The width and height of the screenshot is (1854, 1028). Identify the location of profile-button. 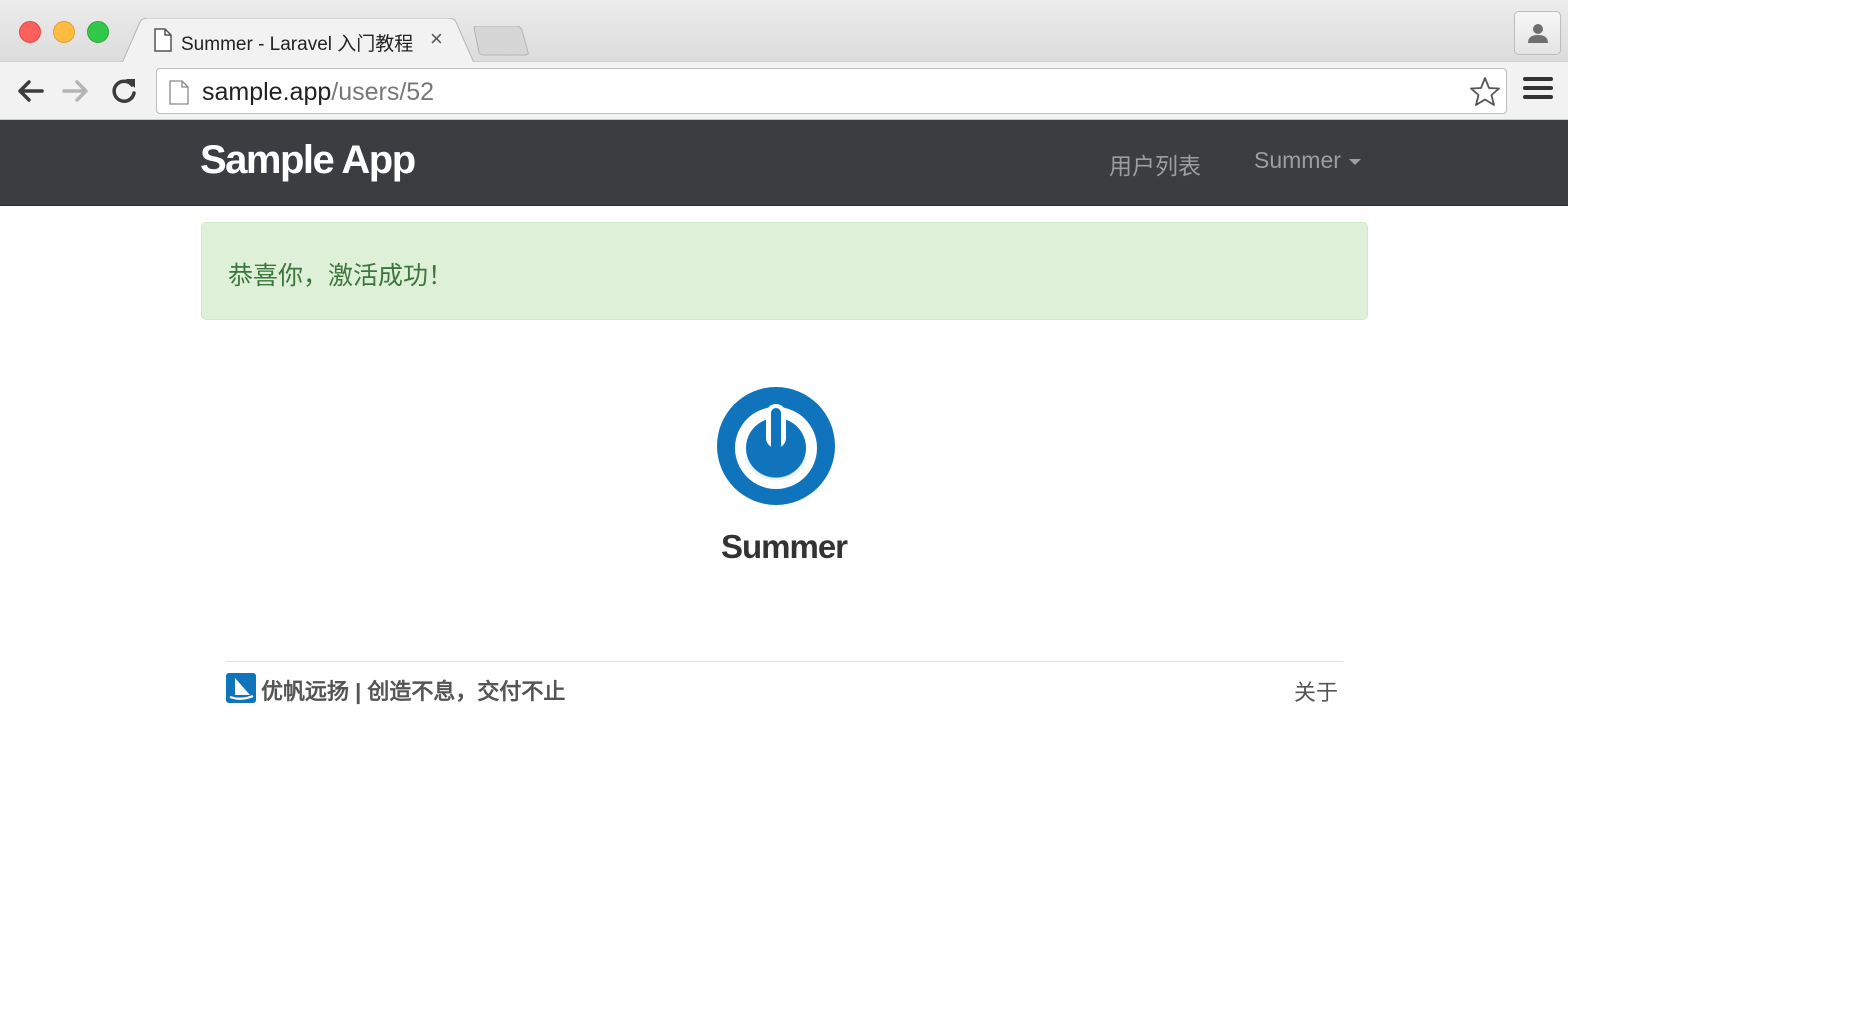
(1537, 33).